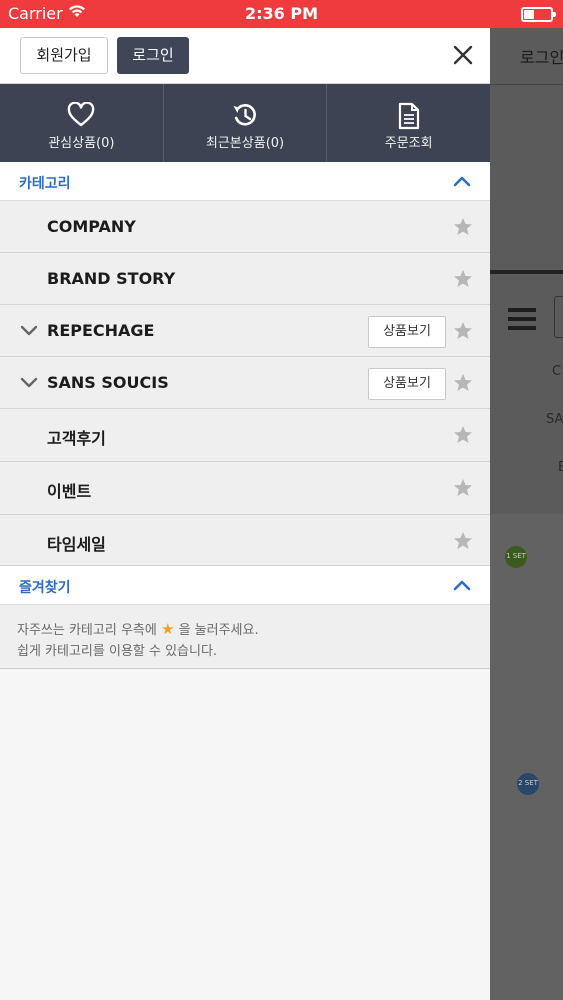  Describe the element at coordinates (463, 55) in the screenshot. I see `close-icon` at that location.